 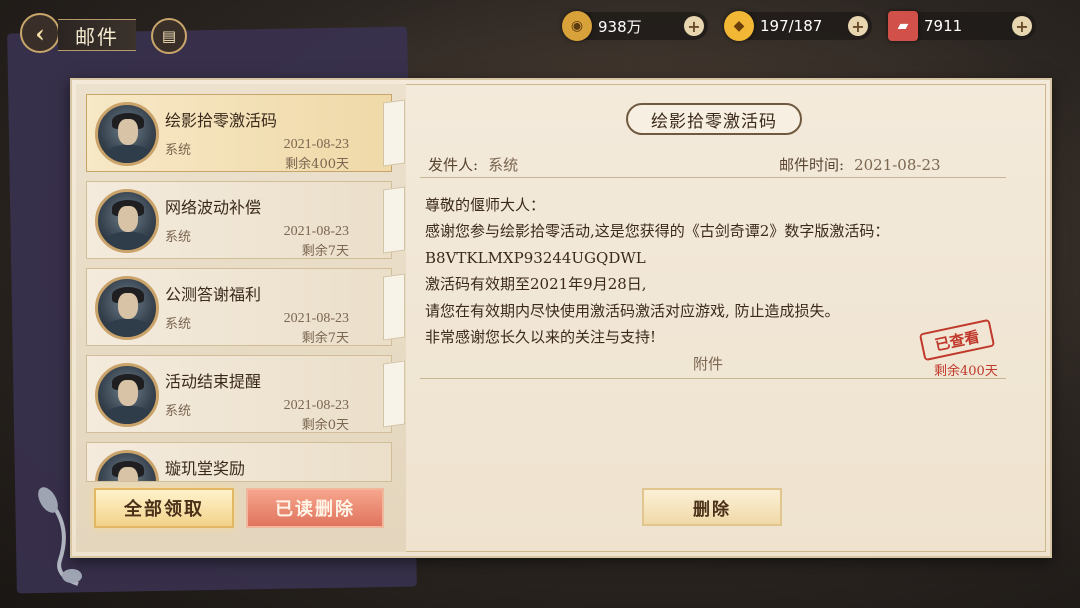 What do you see at coordinates (245, 394) in the screenshot?
I see `mail-list-item: 活动结束提醒 系统 2021-08-23 剩余0天` at bounding box center [245, 394].